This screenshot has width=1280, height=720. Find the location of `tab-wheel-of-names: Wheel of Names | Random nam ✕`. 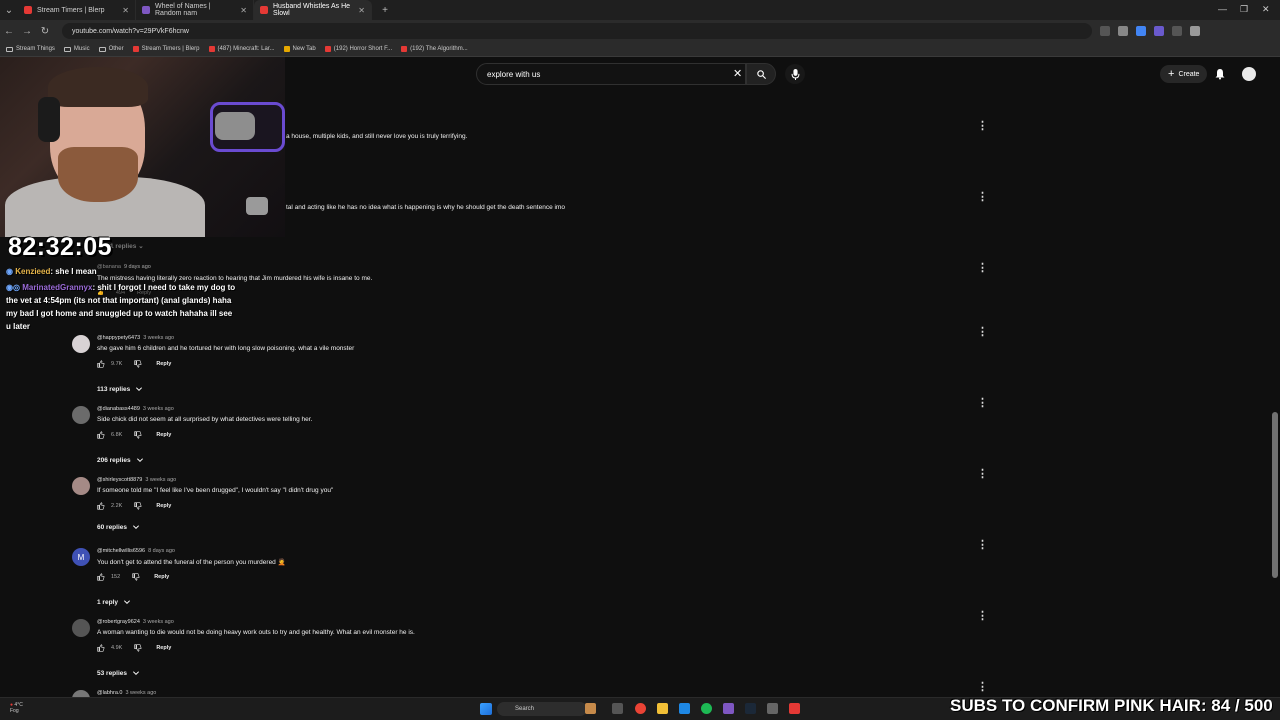

tab-wheel-of-names: Wheel of Names | Random nam ✕ is located at coordinates (195, 10).